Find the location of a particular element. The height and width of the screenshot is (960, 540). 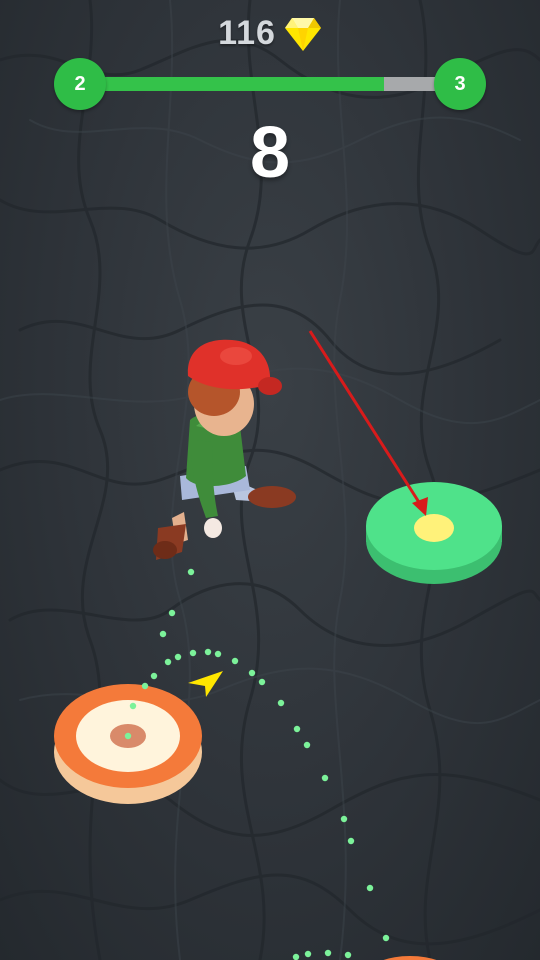

current-level-badge: 2 is located at coordinates (80, 84).